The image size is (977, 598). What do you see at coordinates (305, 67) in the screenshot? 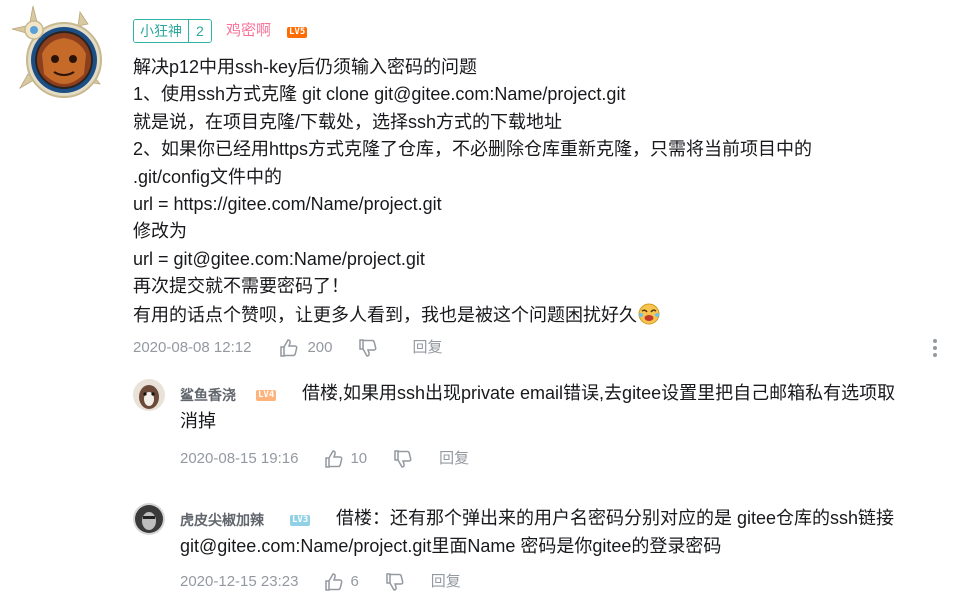
I see `comment-line: 解决p12中用ssh-key后仍须输入密码的问题` at bounding box center [305, 67].